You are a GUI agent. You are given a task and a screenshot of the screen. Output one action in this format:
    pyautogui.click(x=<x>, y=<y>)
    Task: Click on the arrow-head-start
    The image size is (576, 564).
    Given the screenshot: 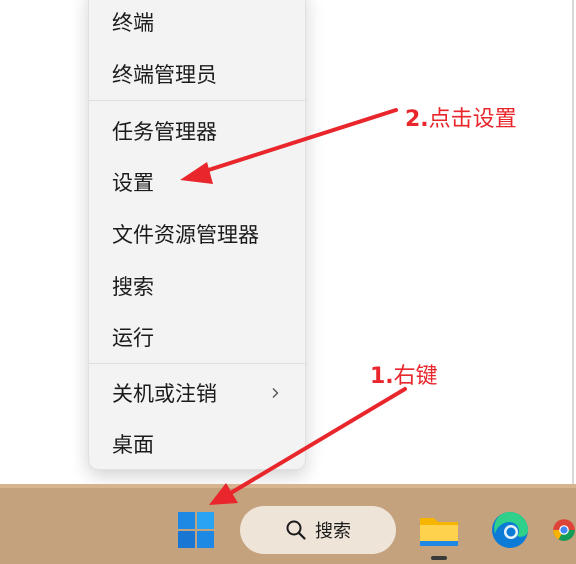 What is the action you would take?
    pyautogui.click(x=223, y=494)
    